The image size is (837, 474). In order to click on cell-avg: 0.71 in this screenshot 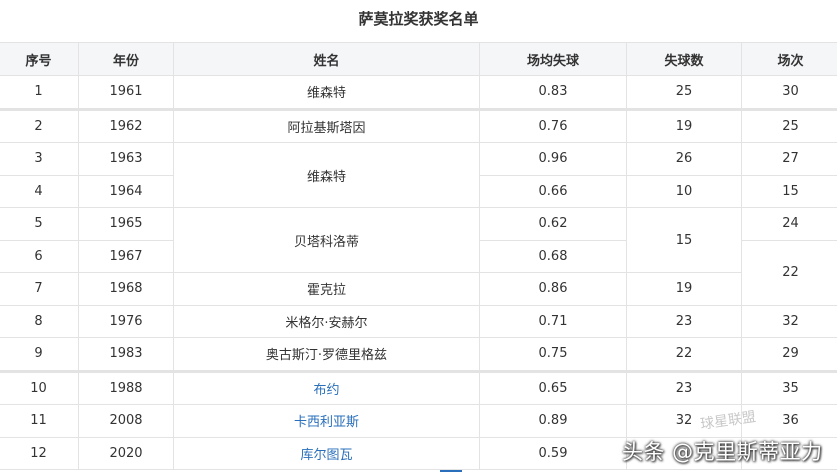, I will do `click(553, 321)`.